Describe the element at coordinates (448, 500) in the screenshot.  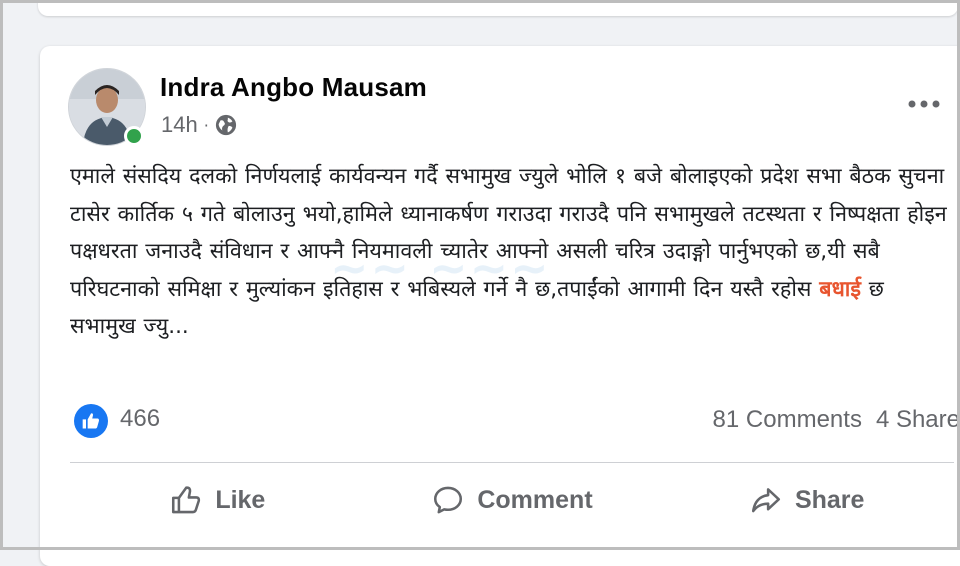
I see `comment-bubble-icon` at that location.